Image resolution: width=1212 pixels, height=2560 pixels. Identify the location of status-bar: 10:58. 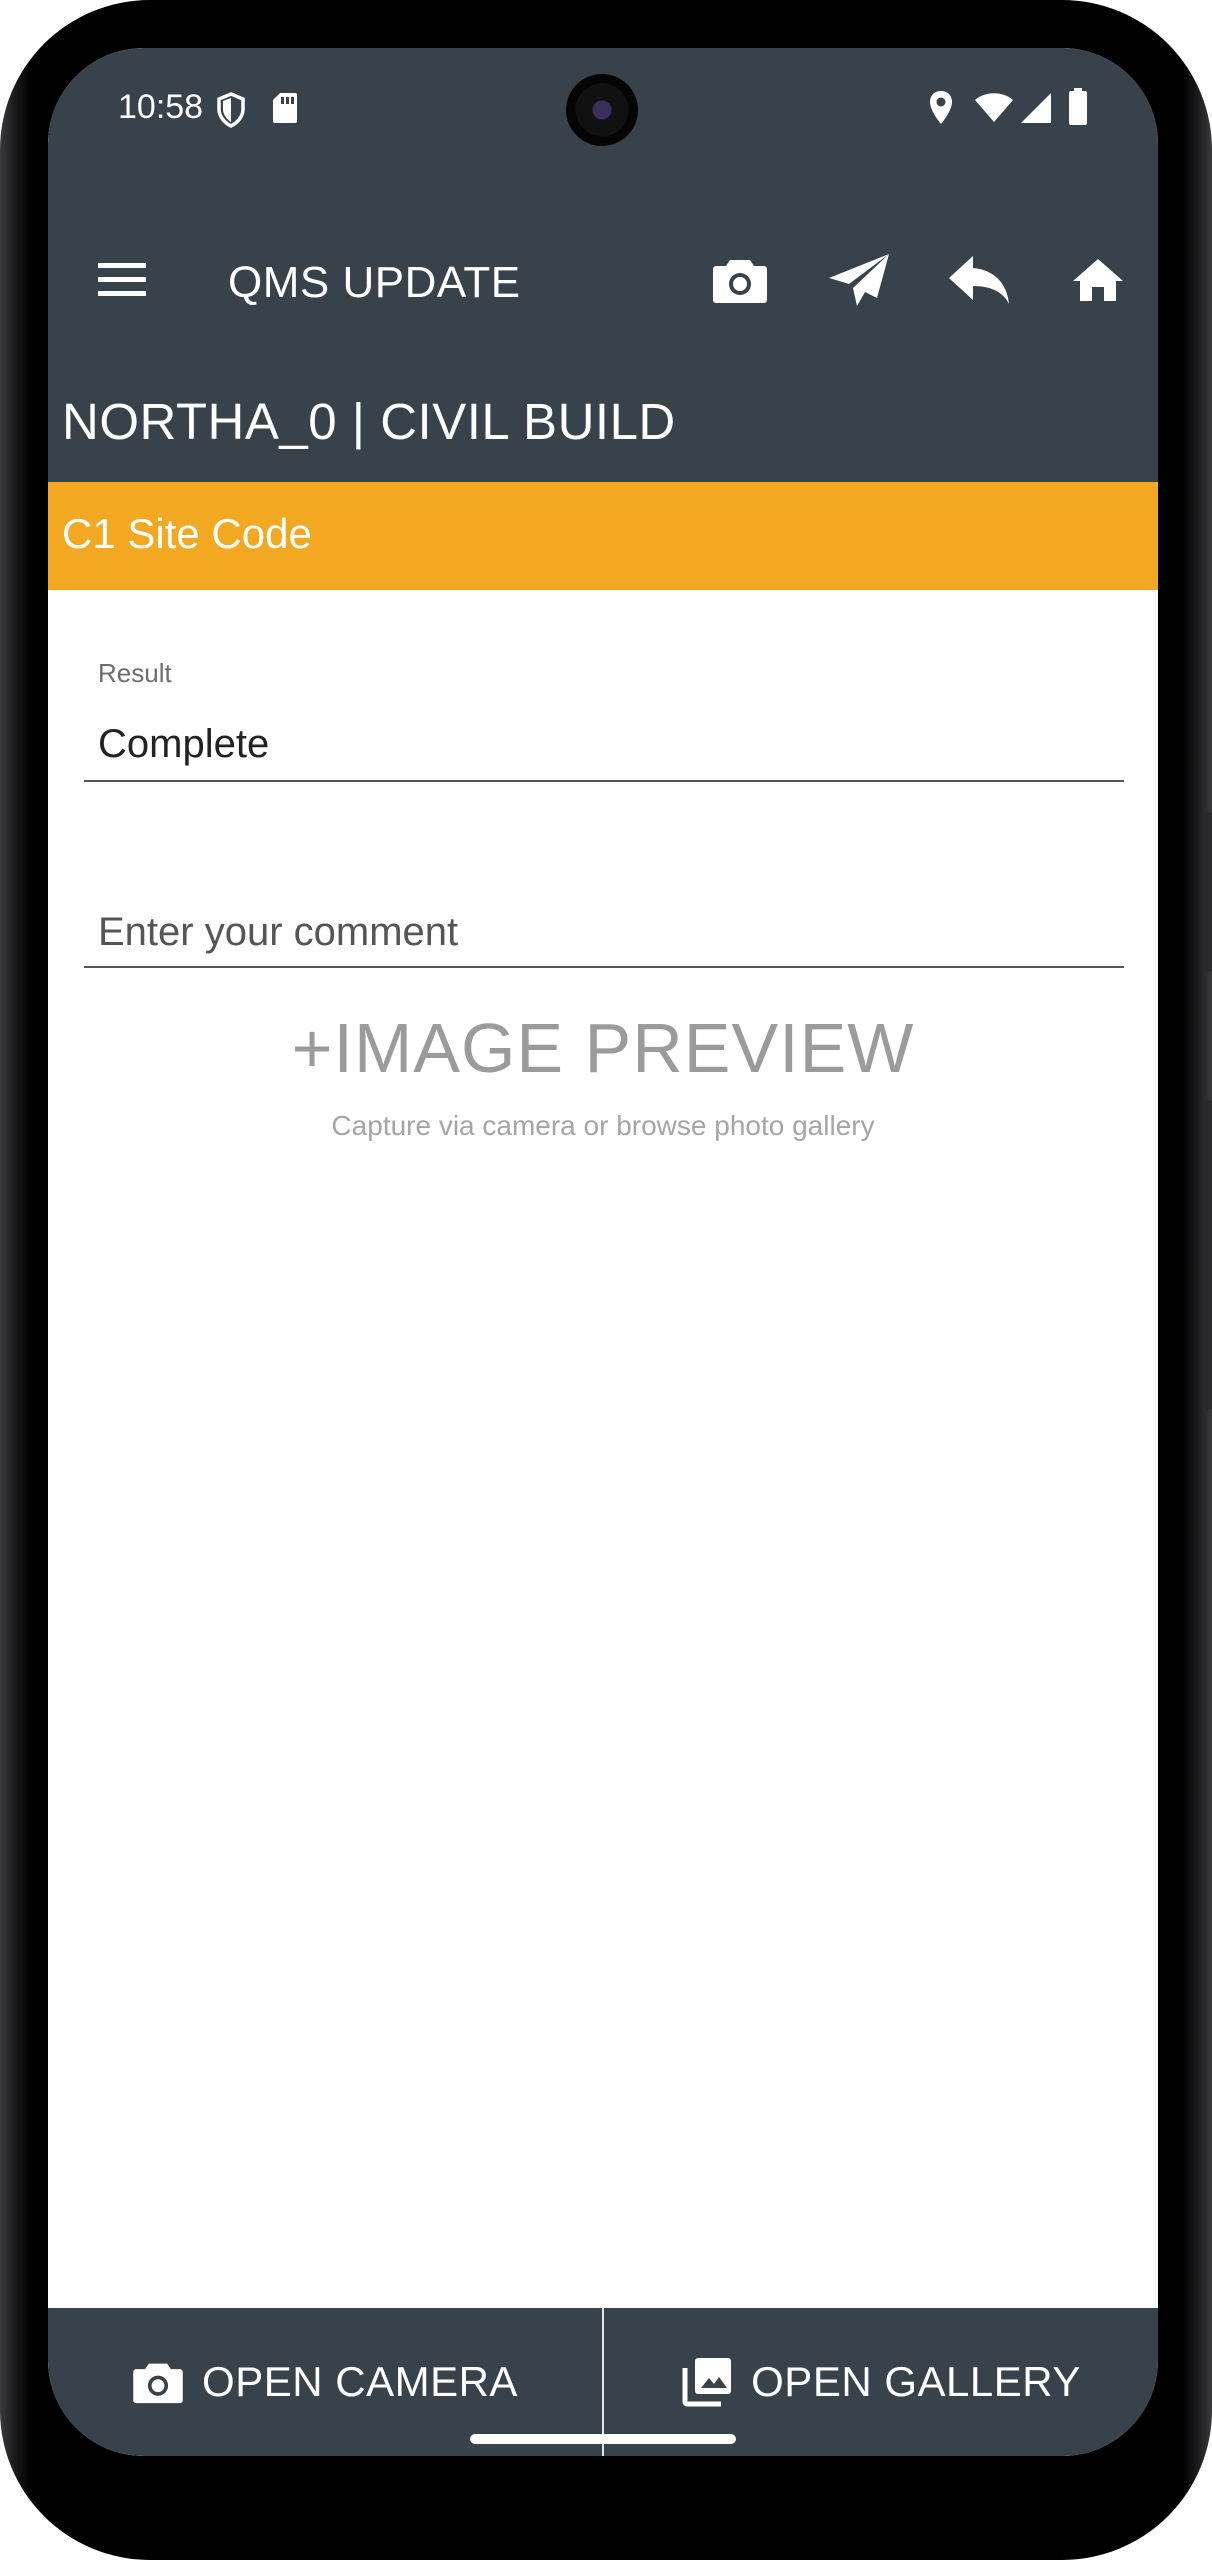
(603, 123).